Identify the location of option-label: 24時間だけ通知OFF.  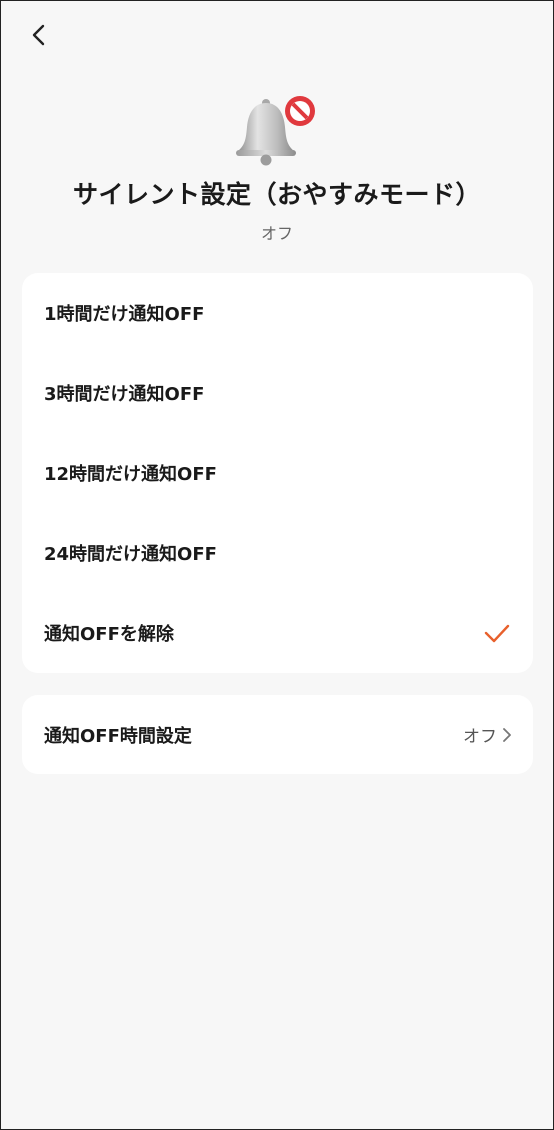
(130, 554).